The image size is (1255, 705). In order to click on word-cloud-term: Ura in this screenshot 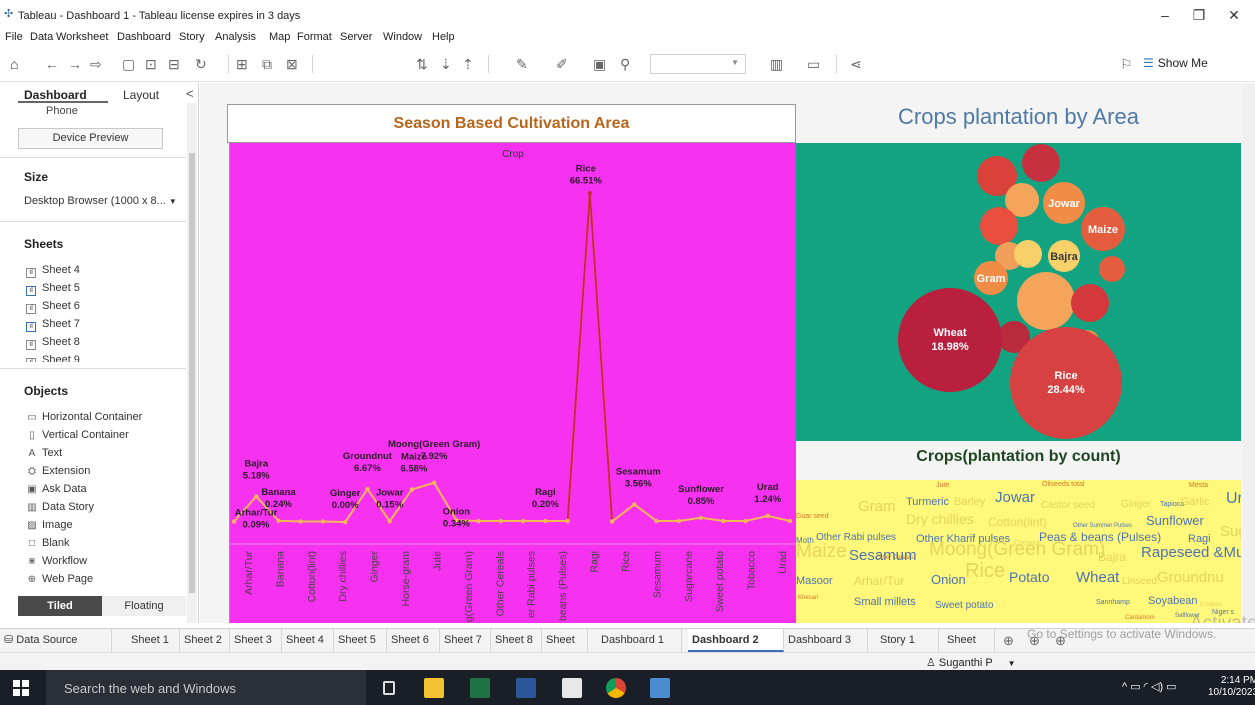, I will do `click(1233, 499)`.